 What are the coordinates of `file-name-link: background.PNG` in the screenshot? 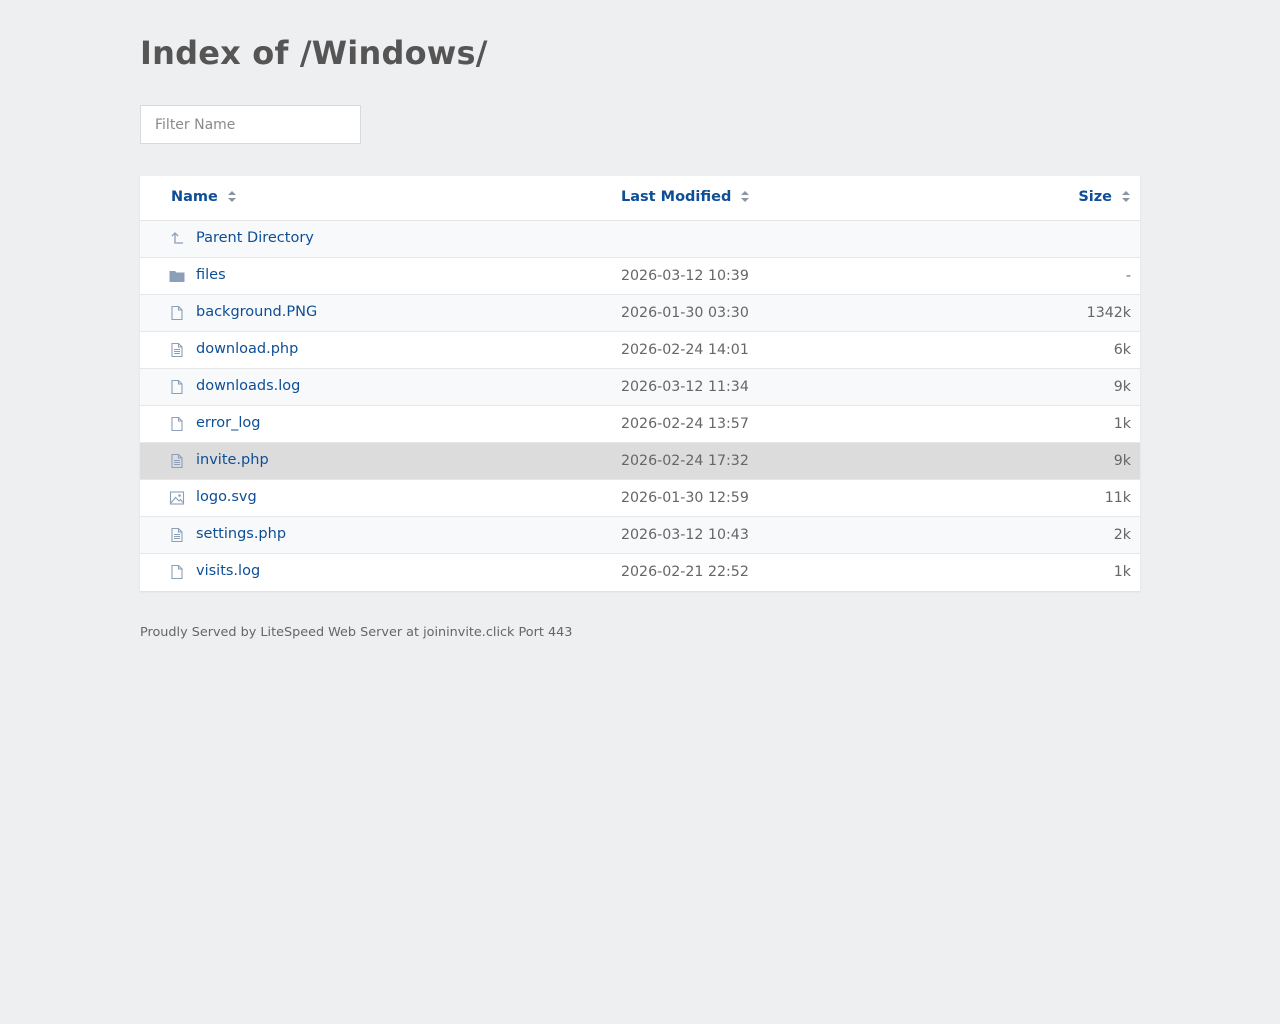 It's located at (256, 312).